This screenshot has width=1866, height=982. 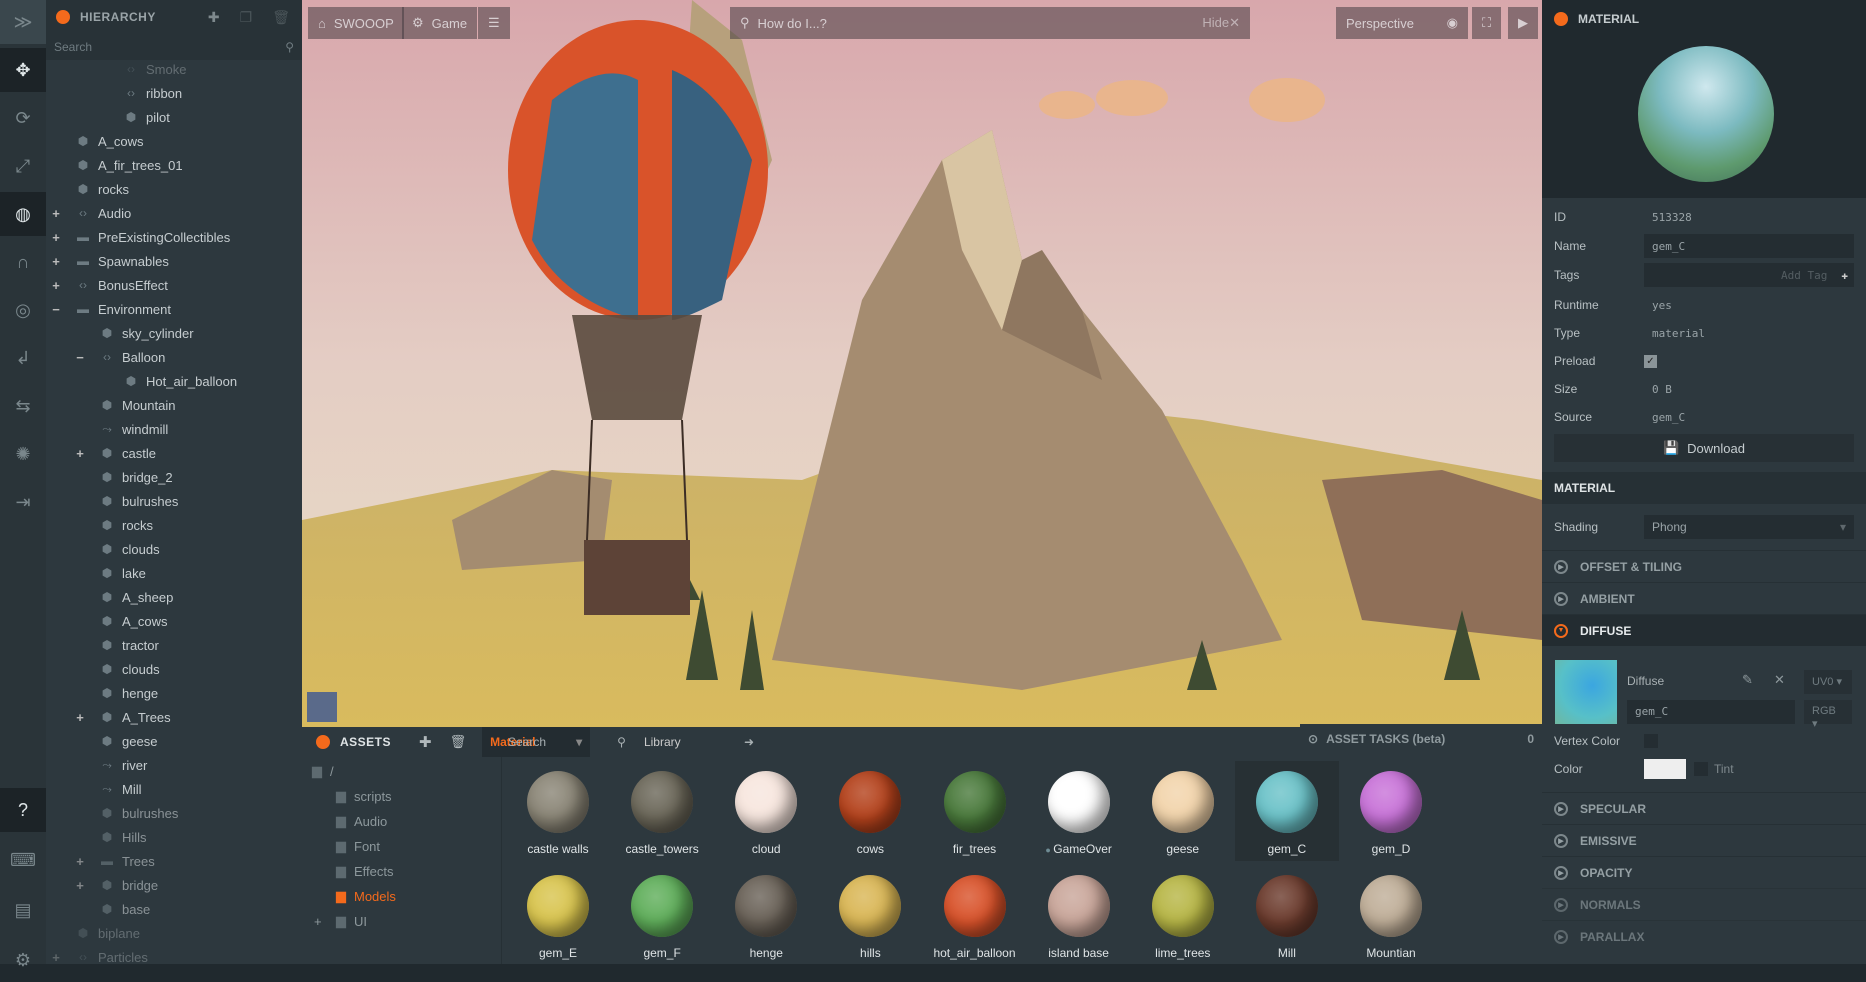 What do you see at coordinates (365, 871) in the screenshot?
I see `folder-item: ▆ Effects` at bounding box center [365, 871].